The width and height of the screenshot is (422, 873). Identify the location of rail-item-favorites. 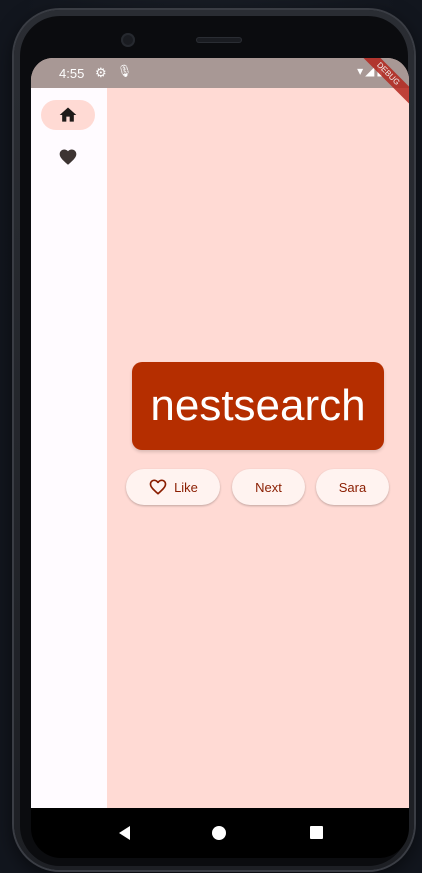
(68, 157).